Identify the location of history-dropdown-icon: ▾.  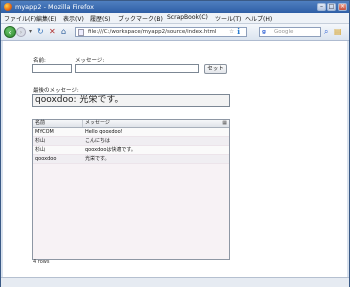
(30, 32).